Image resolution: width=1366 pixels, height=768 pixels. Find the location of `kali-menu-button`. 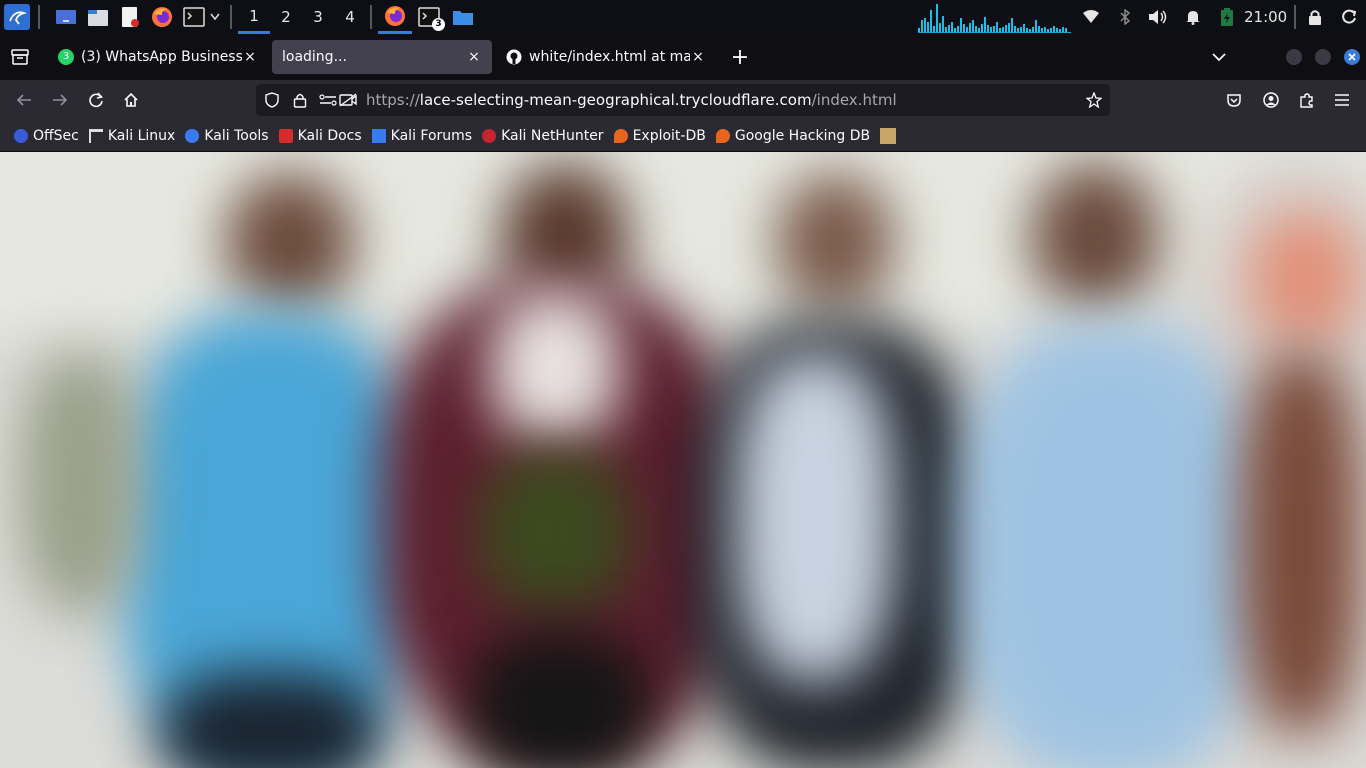

kali-menu-button is located at coordinates (17, 17).